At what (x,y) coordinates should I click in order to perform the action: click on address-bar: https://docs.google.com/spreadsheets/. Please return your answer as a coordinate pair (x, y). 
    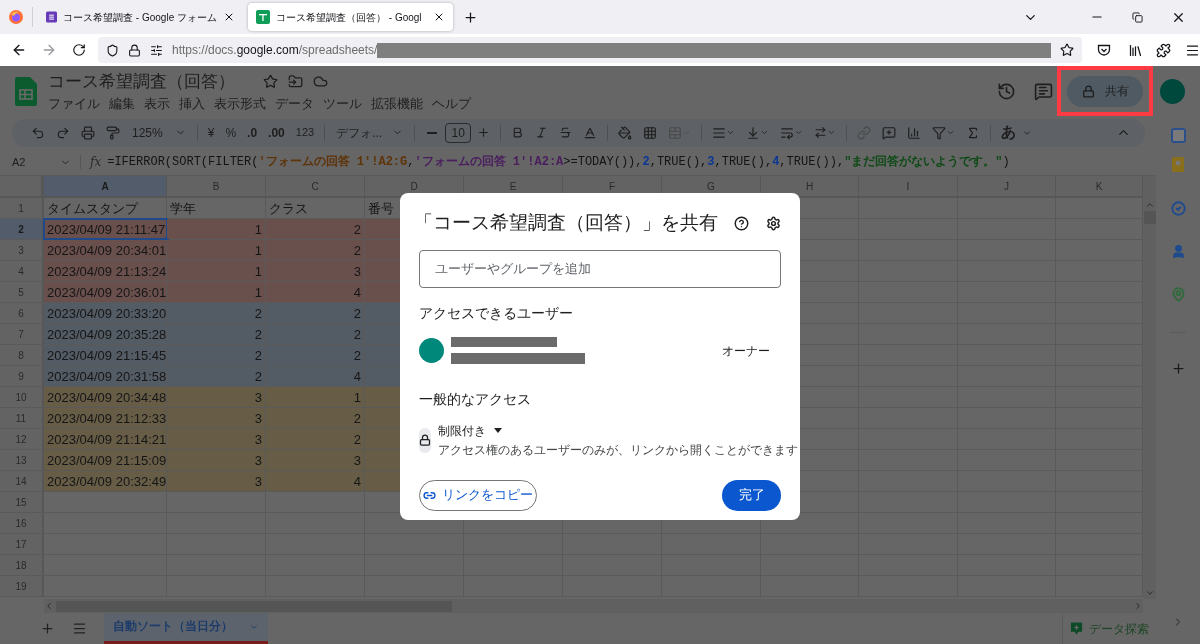
    Looking at the image, I should click on (590, 50).